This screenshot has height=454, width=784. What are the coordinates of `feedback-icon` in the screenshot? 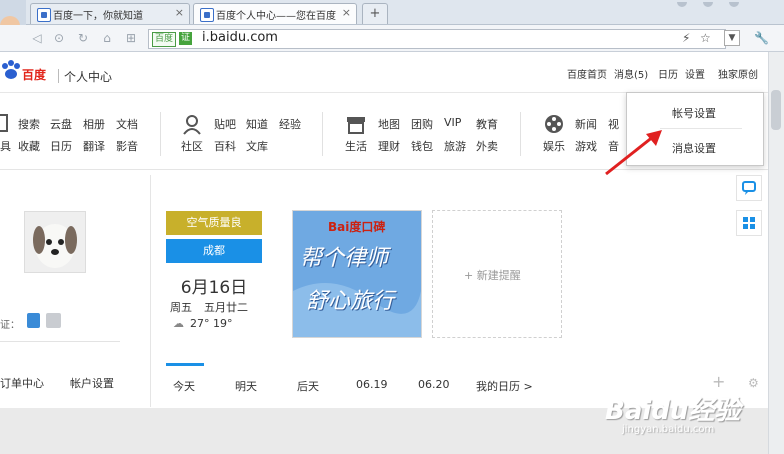 It's located at (749, 188).